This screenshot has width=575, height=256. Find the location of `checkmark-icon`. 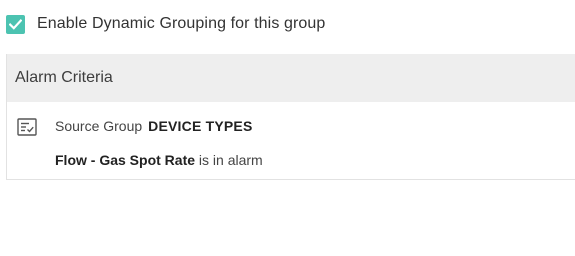

checkmark-icon is located at coordinates (15, 24).